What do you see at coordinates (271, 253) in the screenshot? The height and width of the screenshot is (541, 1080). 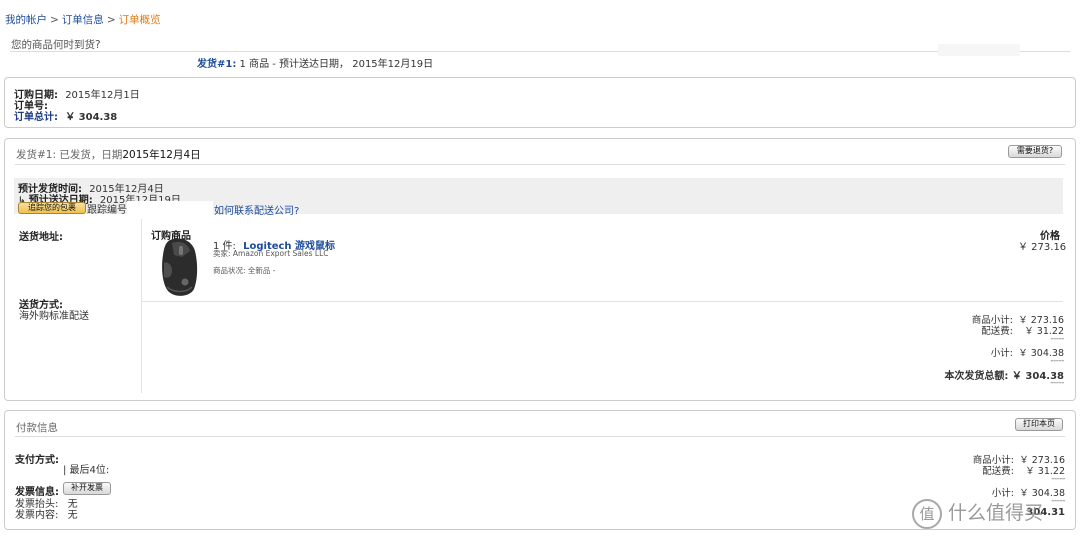 I see `item-seller: 卖家: Amazon Export Sales LLC` at bounding box center [271, 253].